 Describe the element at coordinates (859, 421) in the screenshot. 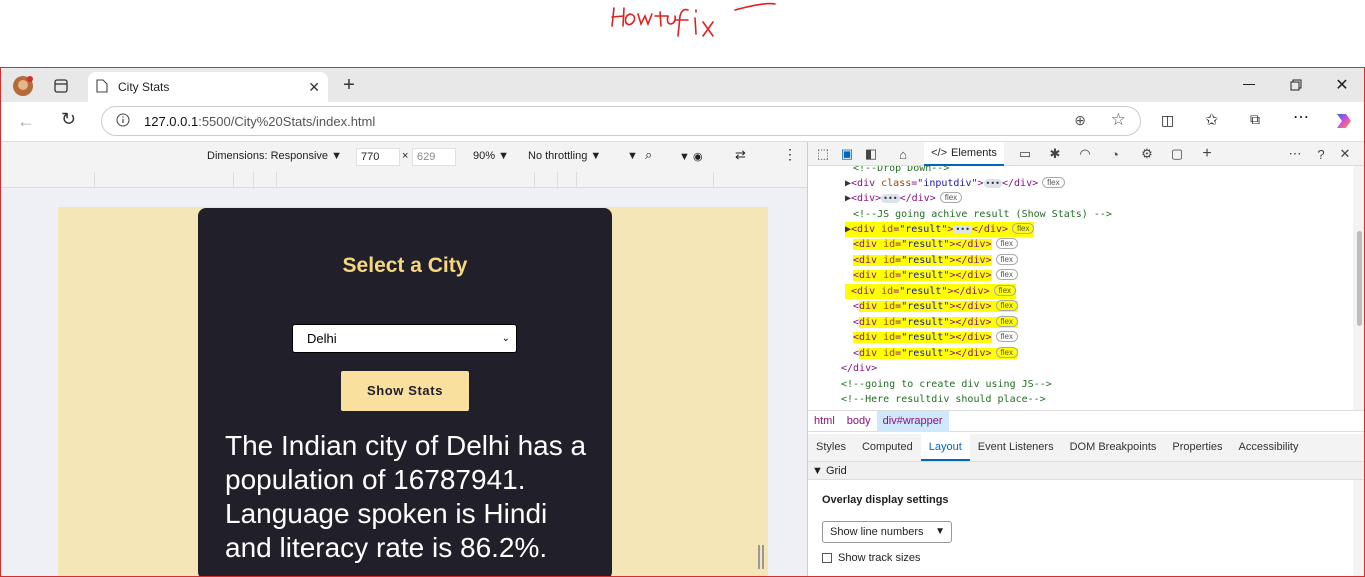

I see `breadcrumb-body: body` at that location.